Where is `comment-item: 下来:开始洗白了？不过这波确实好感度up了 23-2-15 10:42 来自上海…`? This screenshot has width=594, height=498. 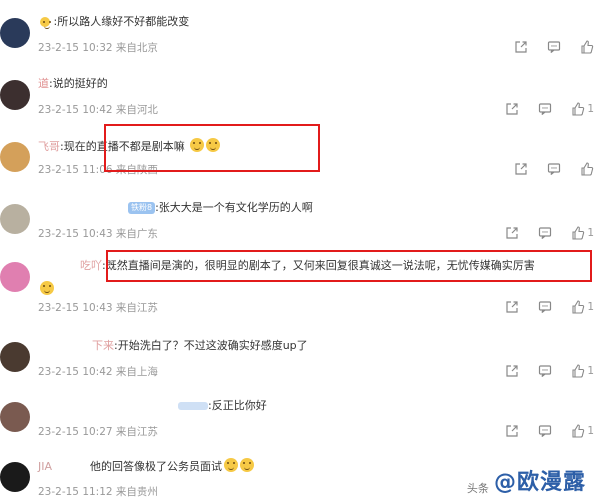
comment-item: 下来:开始洗白了？不过这波确实好感度up了 23-2-15 10:42 来自上海… is located at coordinates (297, 371).